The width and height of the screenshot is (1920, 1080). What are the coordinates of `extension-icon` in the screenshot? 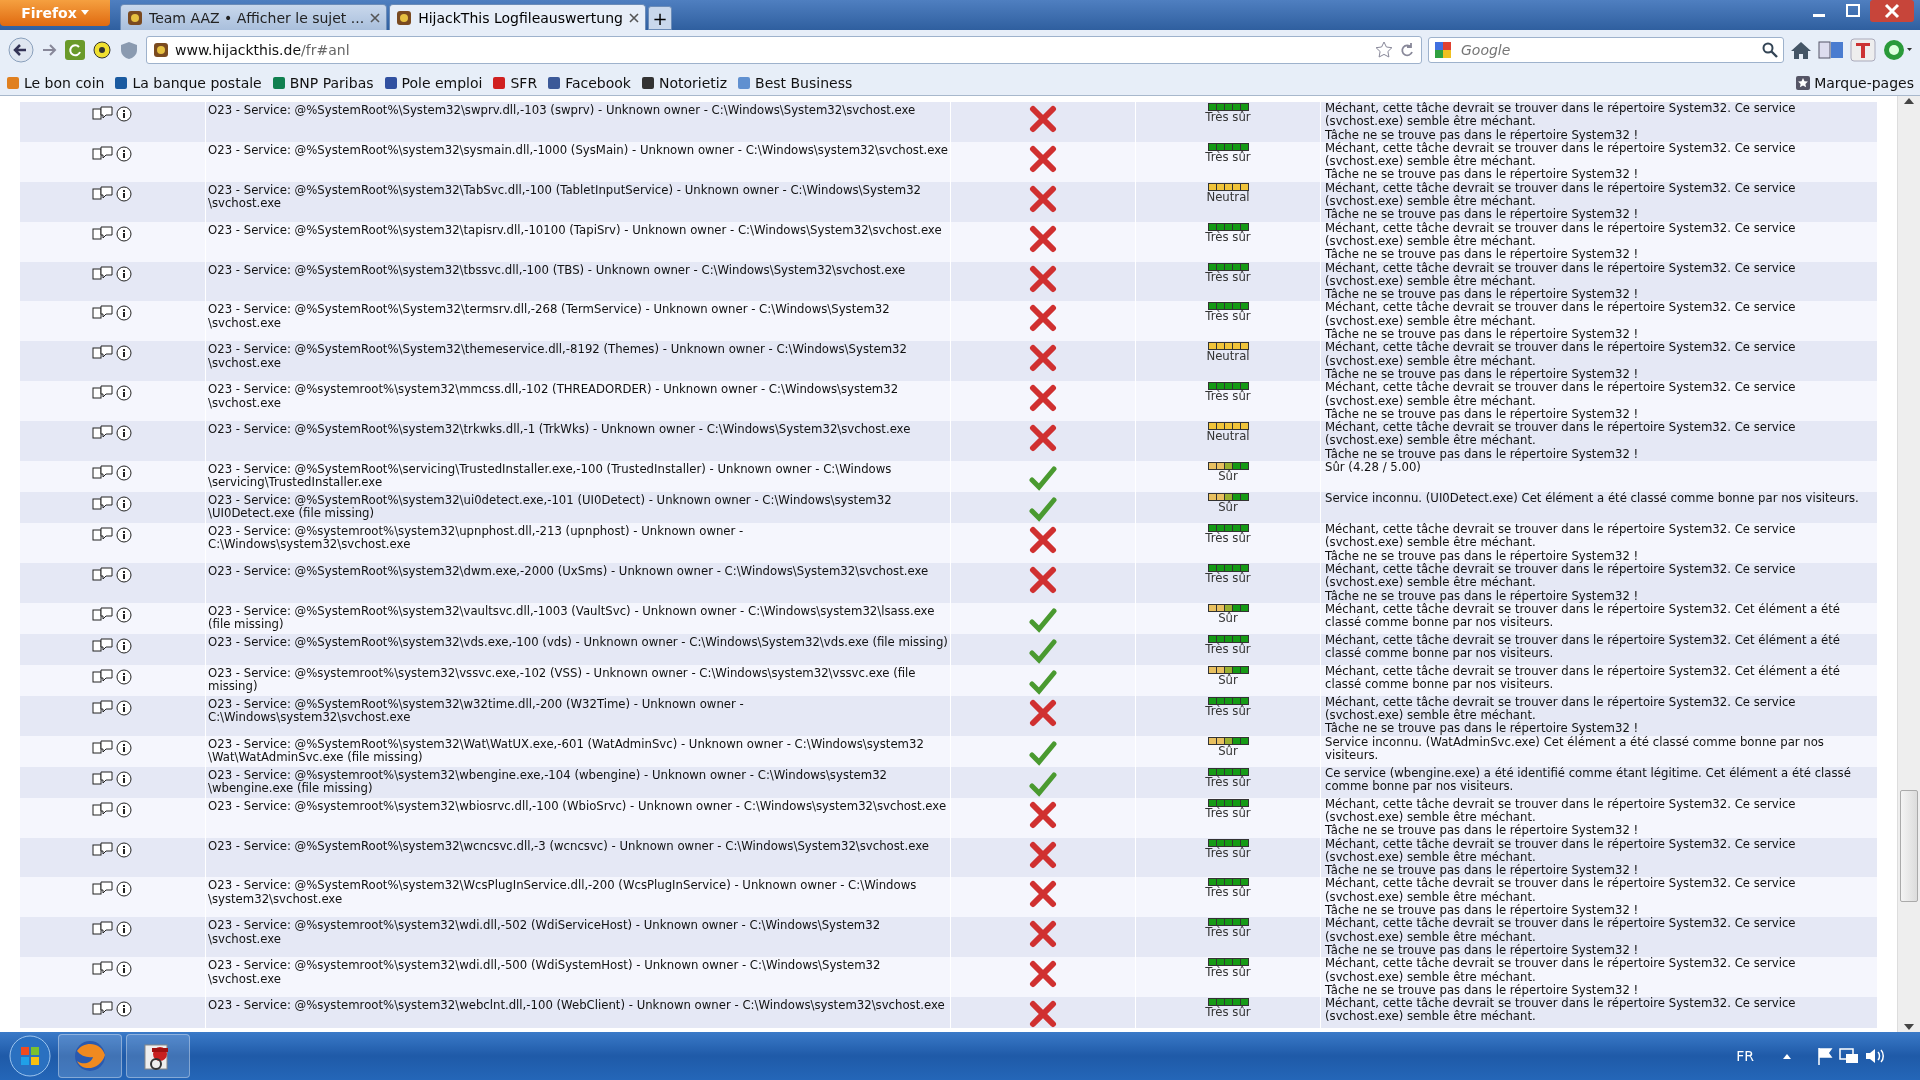 It's located at (102, 50).